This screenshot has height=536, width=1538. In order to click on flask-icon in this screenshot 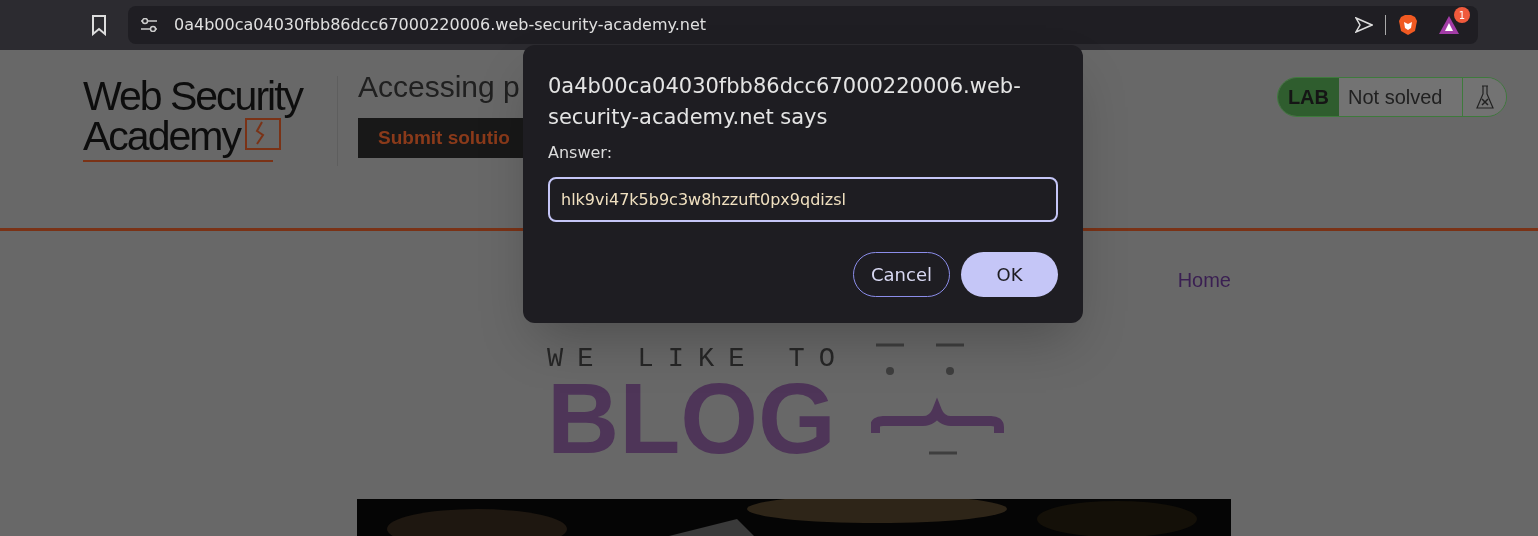, I will do `click(1484, 97)`.